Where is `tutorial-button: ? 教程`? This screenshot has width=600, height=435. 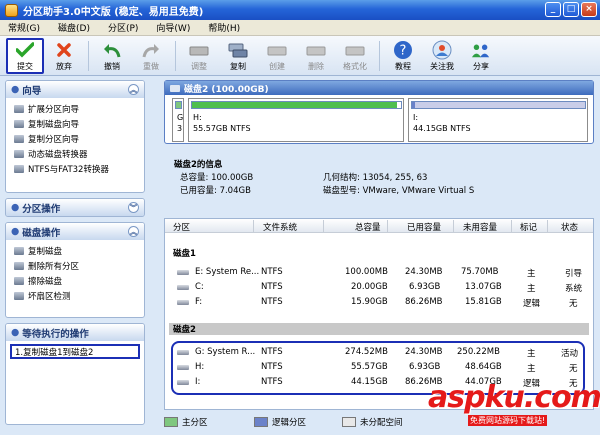
tutorial-button: ? 教程 is located at coordinates (403, 56).